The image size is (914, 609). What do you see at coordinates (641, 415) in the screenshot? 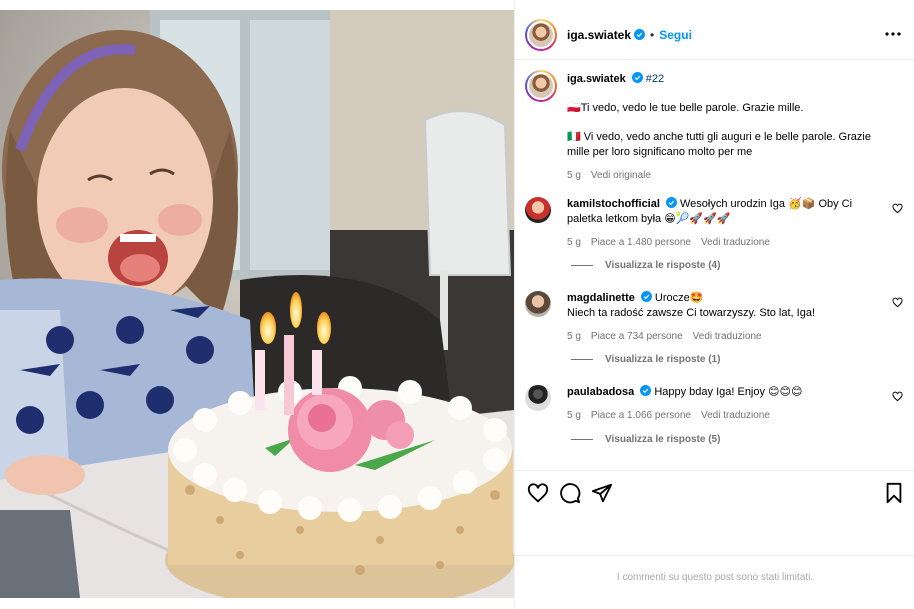
I see `comment-likes: Piace a 1.066 persone` at bounding box center [641, 415].